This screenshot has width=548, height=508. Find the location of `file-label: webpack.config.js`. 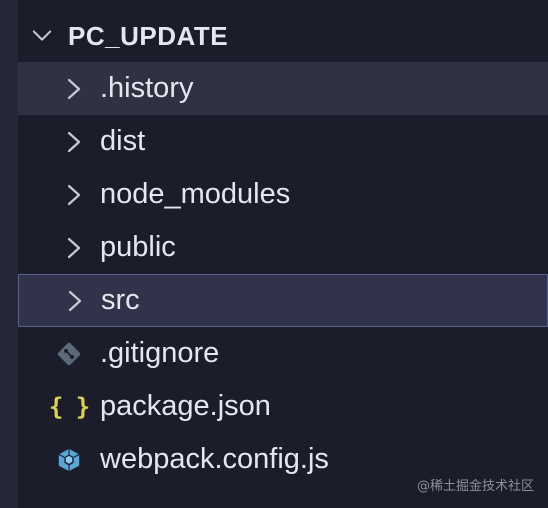

file-label: webpack.config.js is located at coordinates (214, 459).